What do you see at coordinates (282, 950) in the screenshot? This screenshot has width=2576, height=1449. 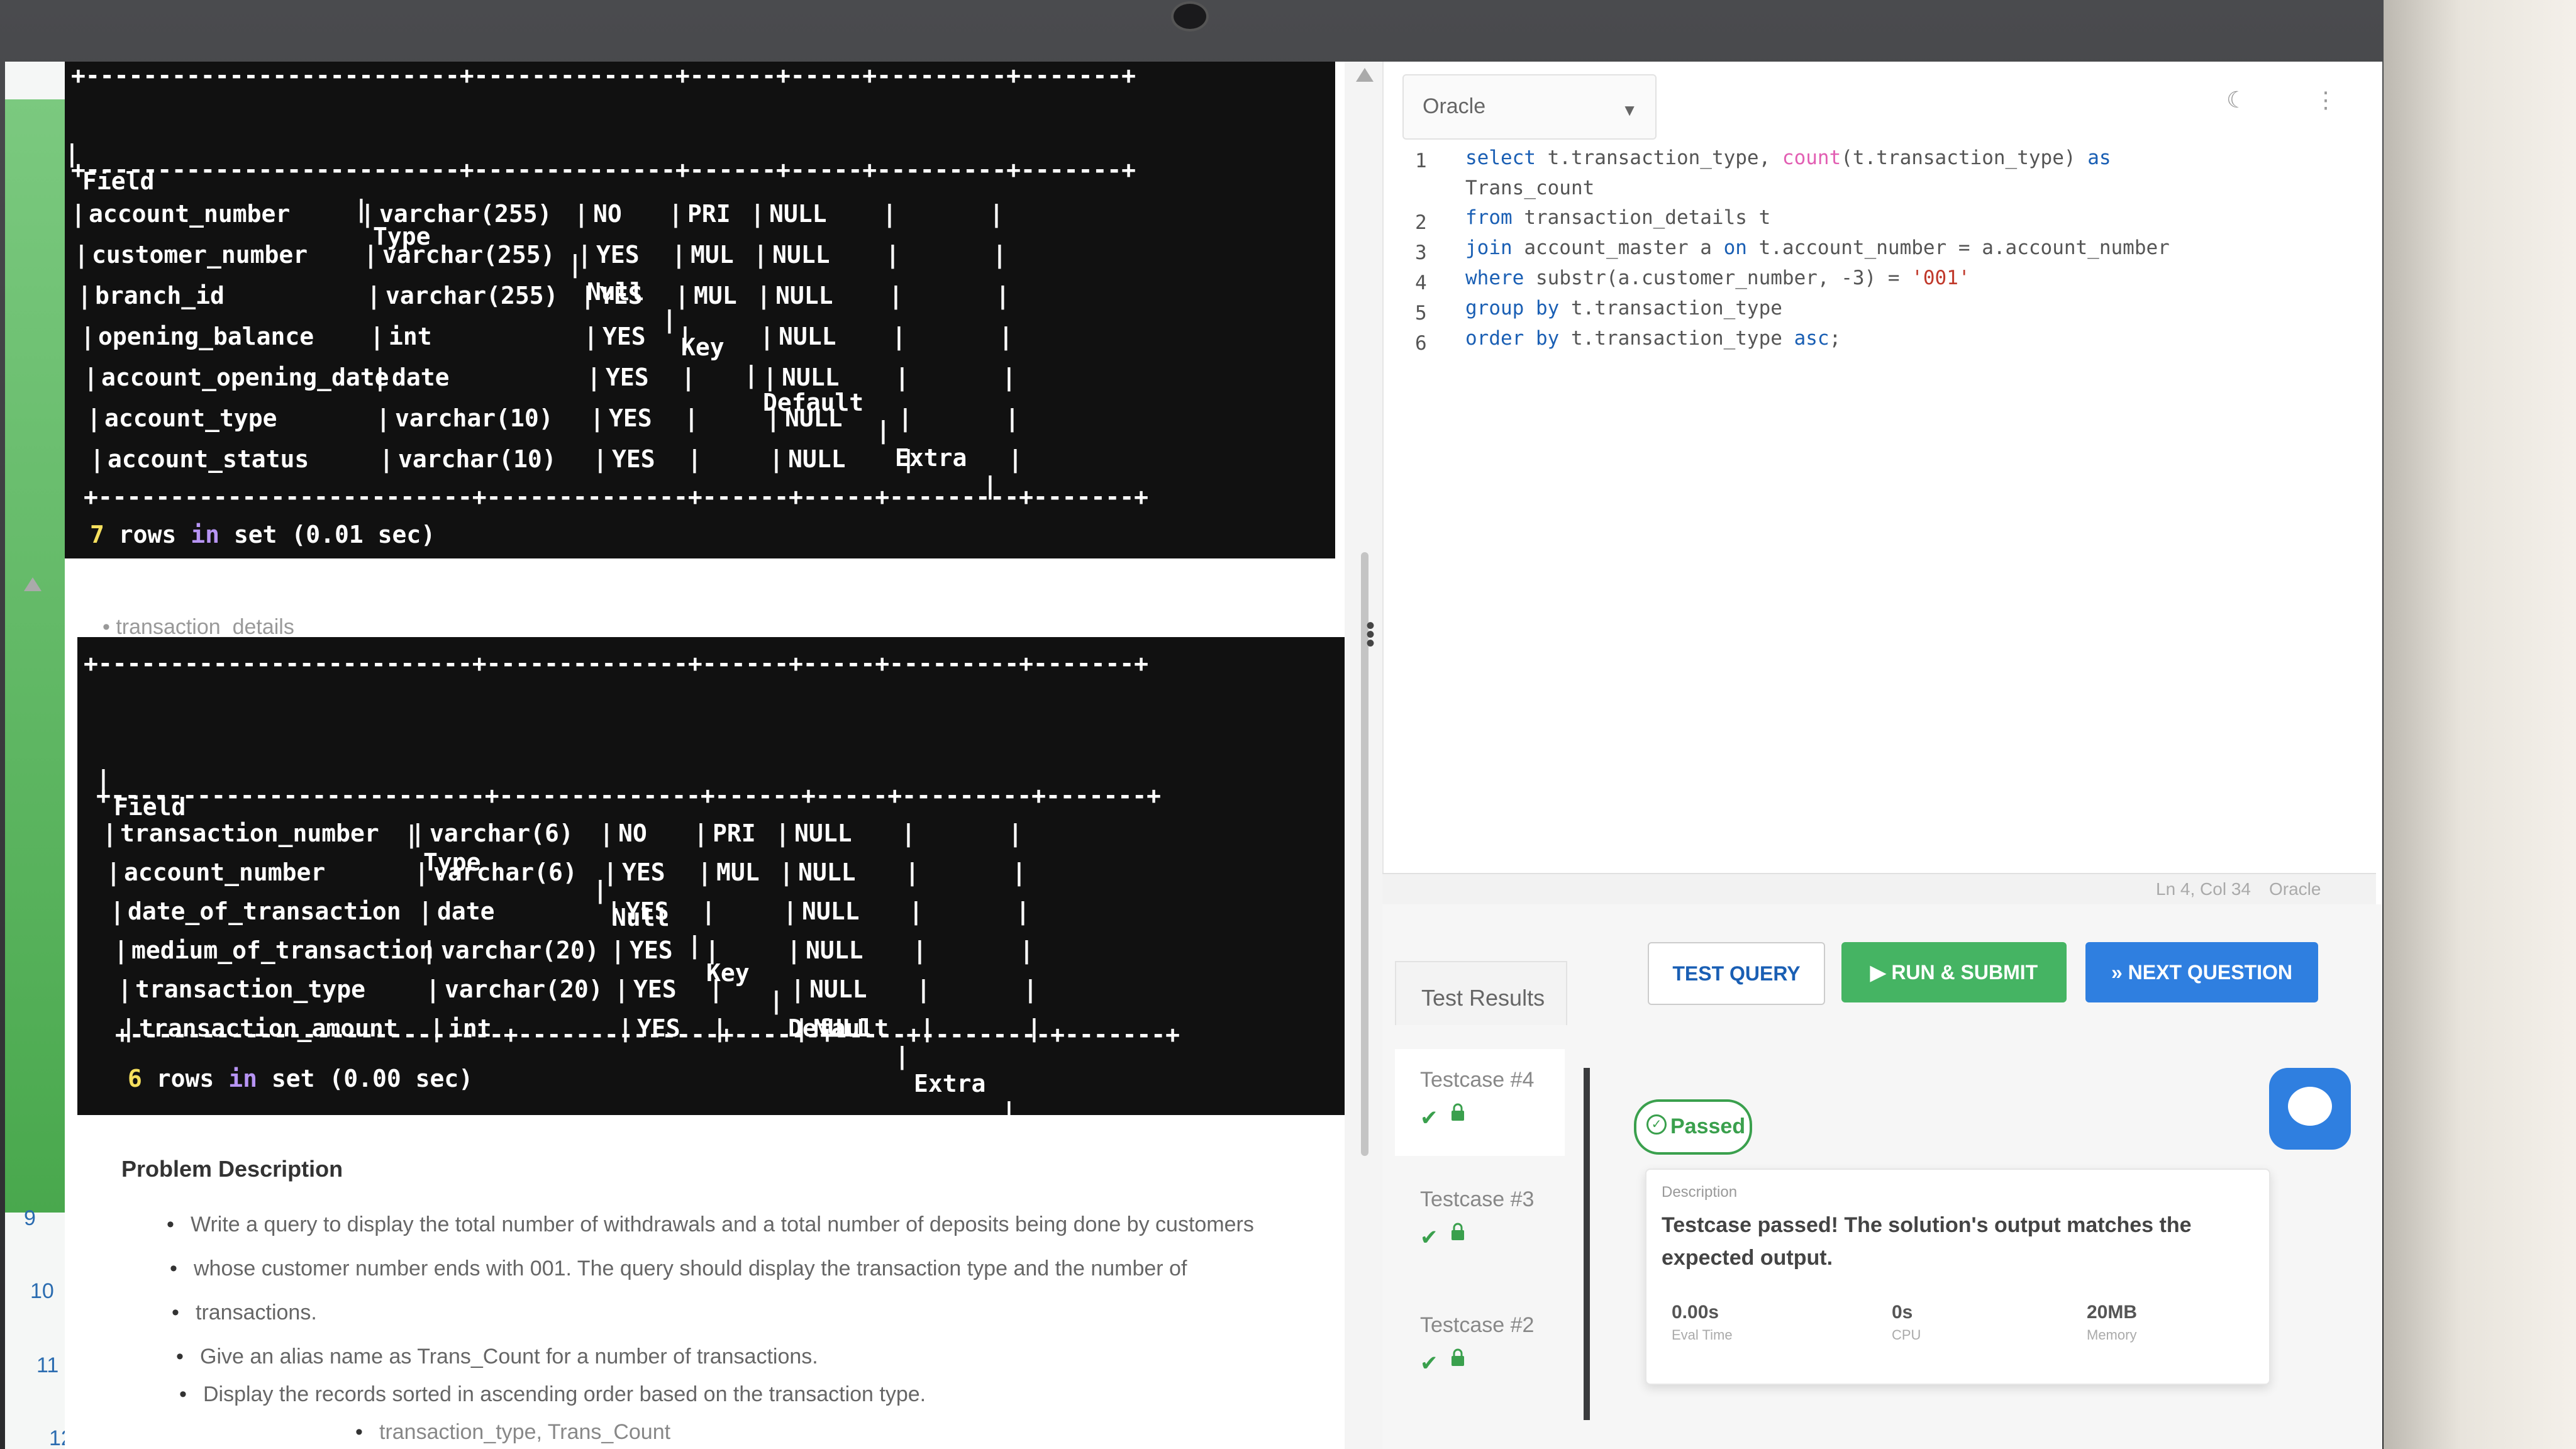 I see `table-cell: medium_of_transaction` at bounding box center [282, 950].